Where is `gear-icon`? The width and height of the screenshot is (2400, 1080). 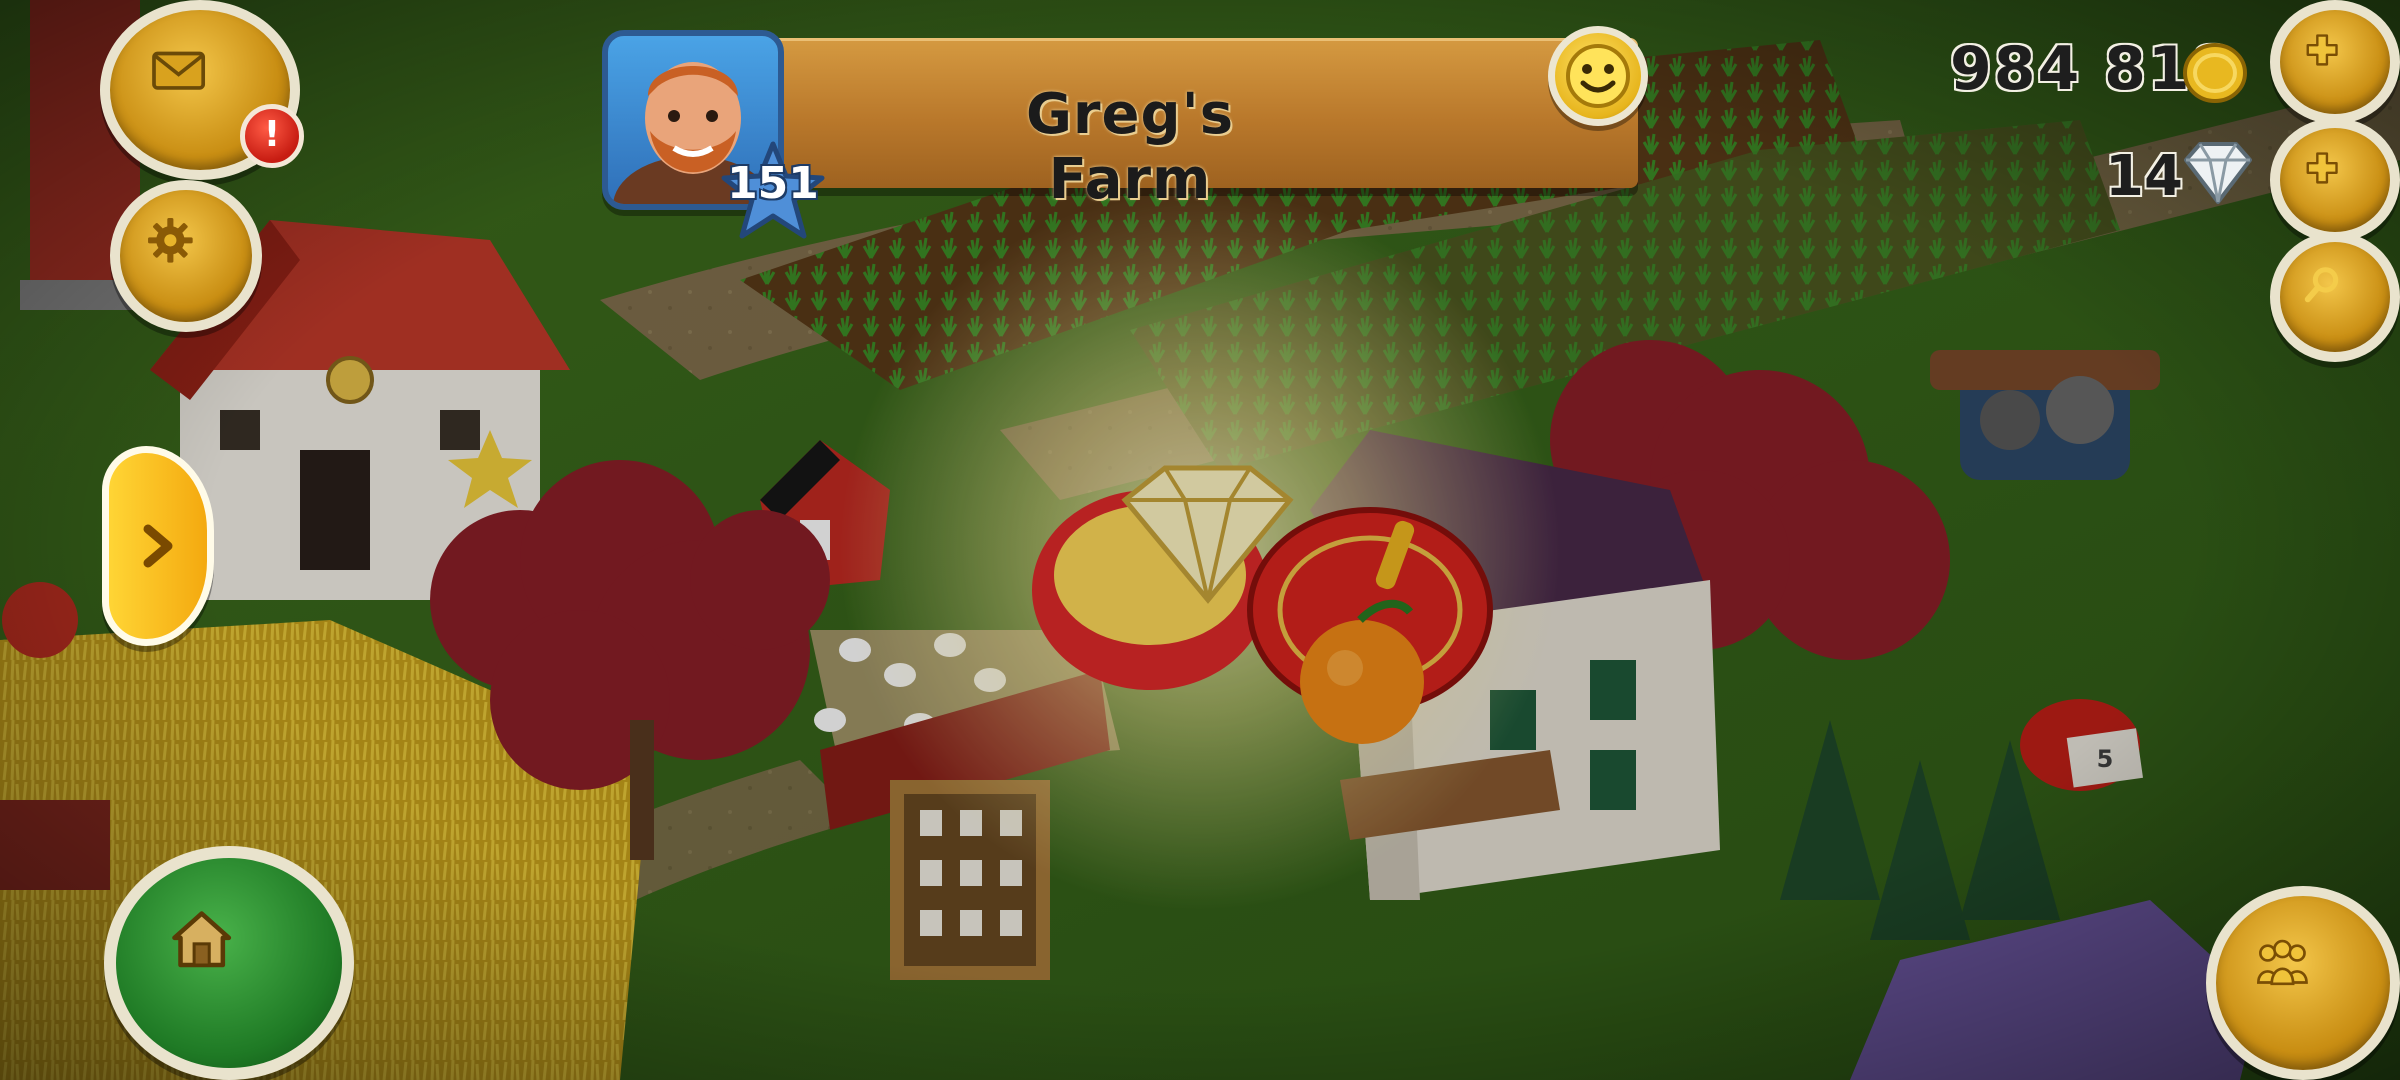
gear-icon is located at coordinates (186, 256).